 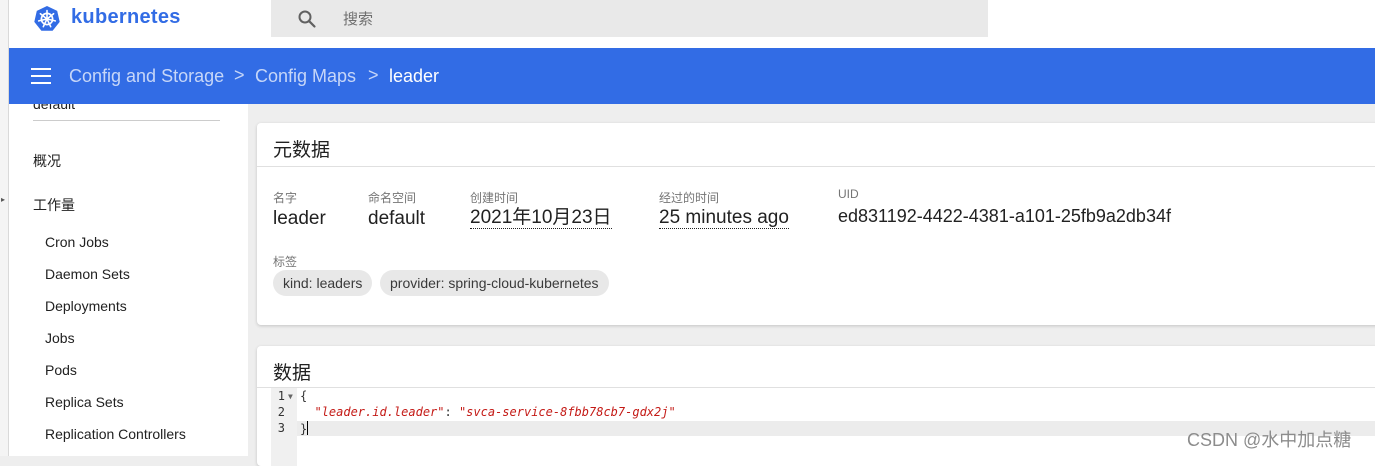 I want to click on created-value: 2021年10月23日, so click(x=541, y=218).